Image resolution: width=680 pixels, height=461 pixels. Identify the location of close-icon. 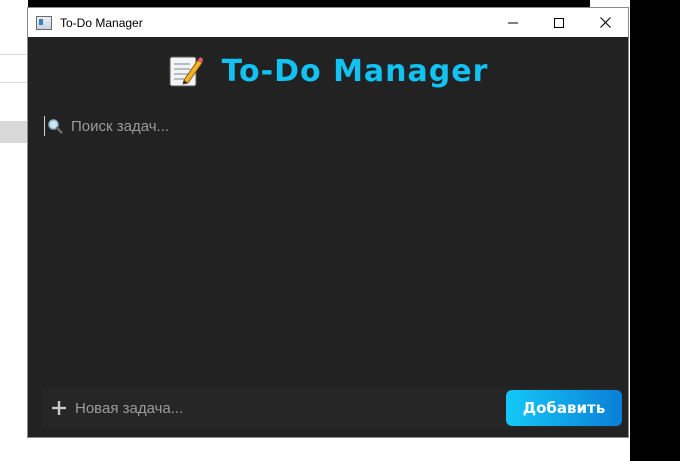
(605, 22).